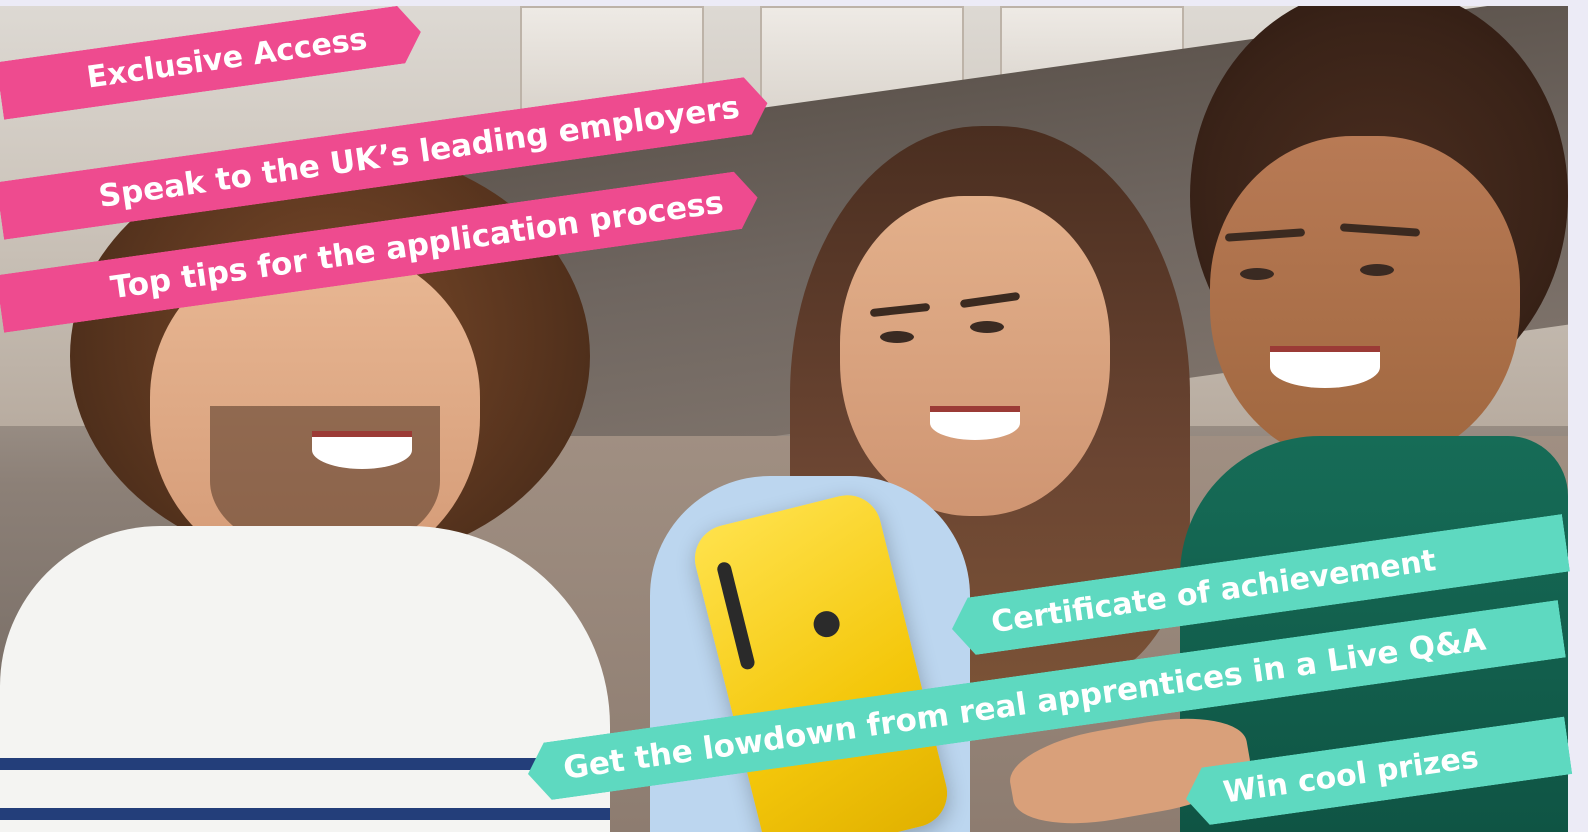 The height and width of the screenshot is (832, 1588). Describe the element at coordinates (736, 615) in the screenshot. I see `camera-strip` at that location.